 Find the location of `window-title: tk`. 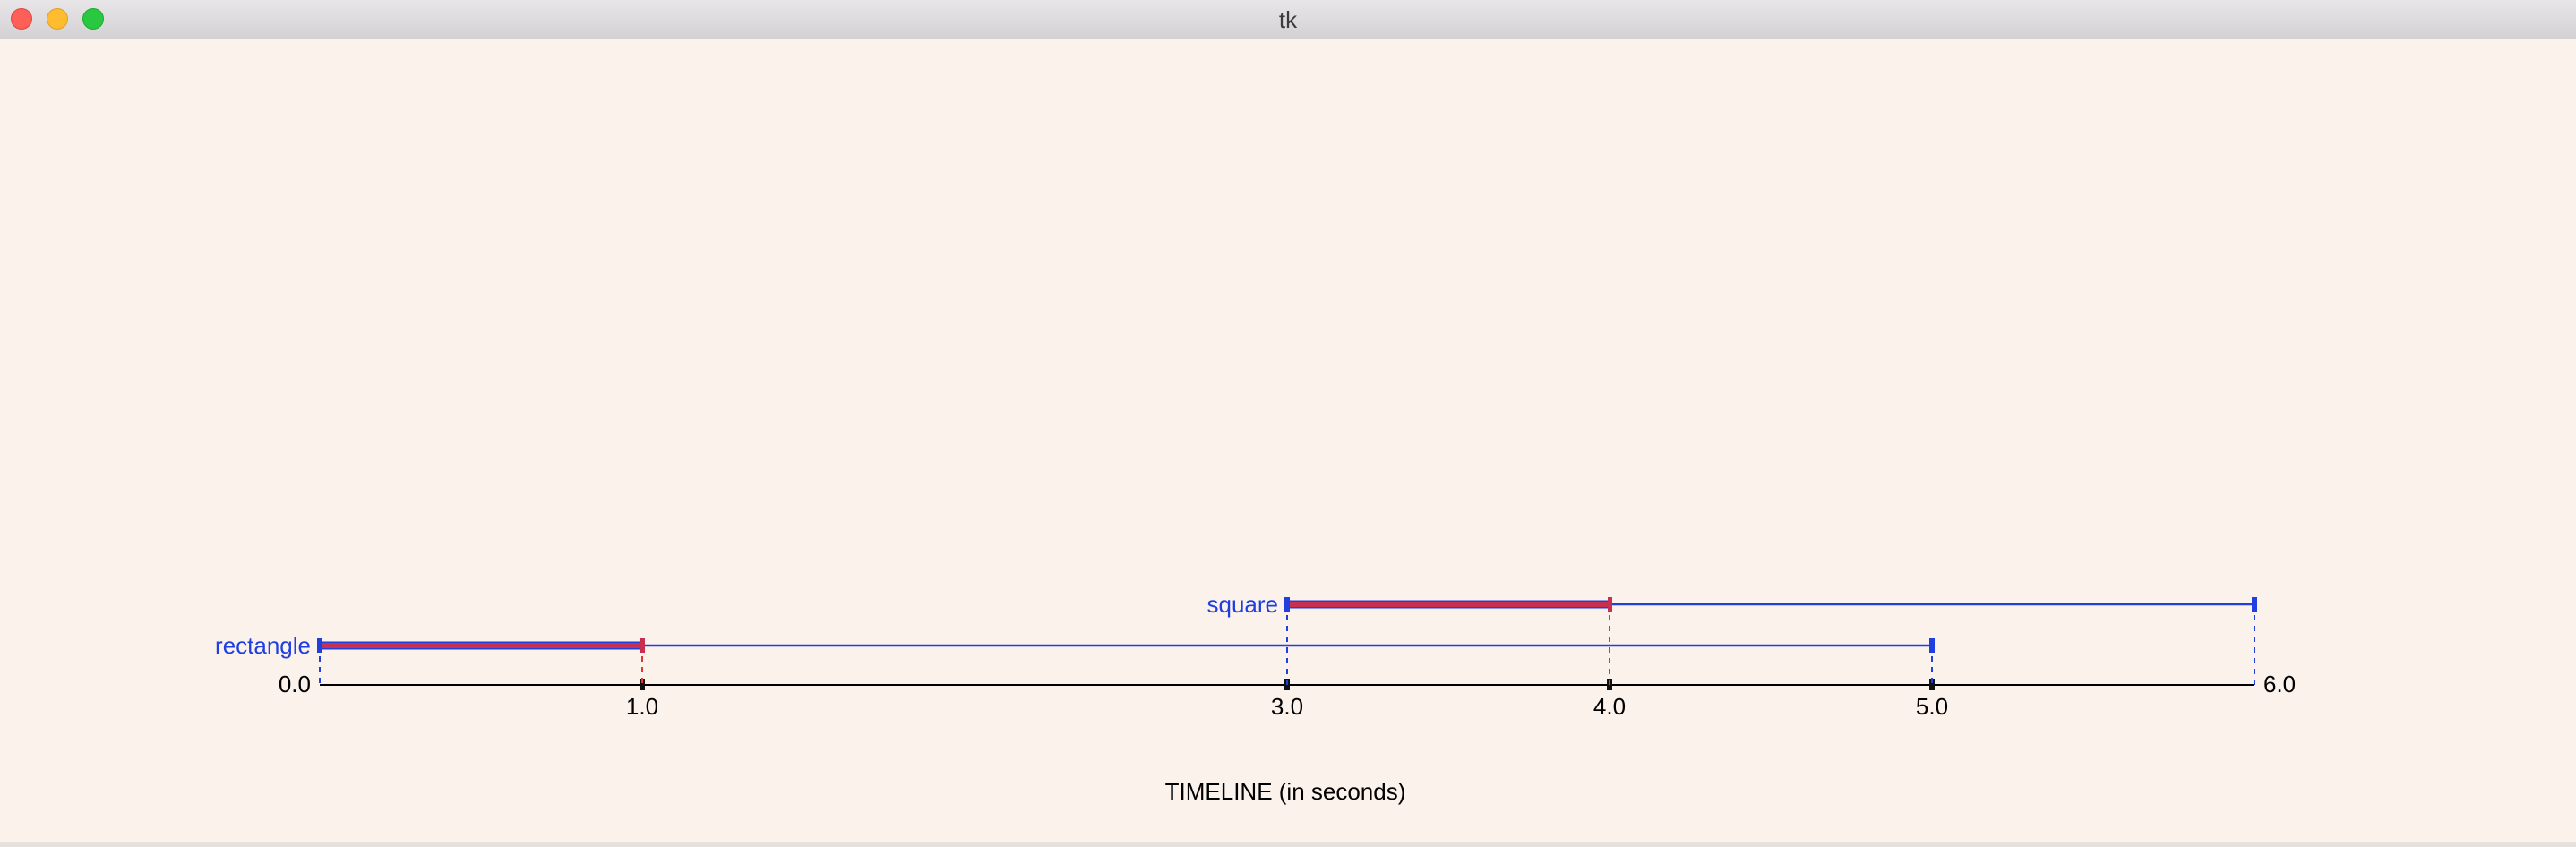

window-title: tk is located at coordinates (1288, 19).